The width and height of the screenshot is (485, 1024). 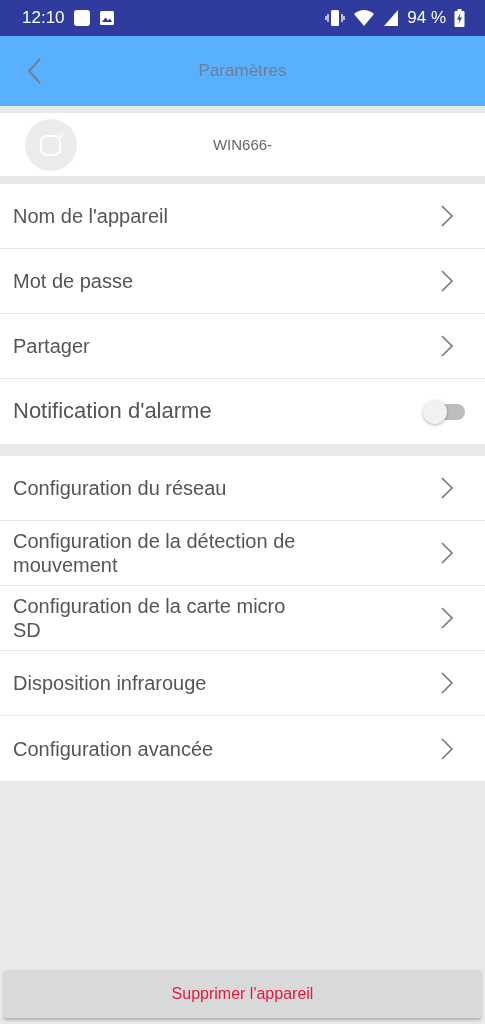 I want to click on wifi-icon, so click(x=364, y=18).